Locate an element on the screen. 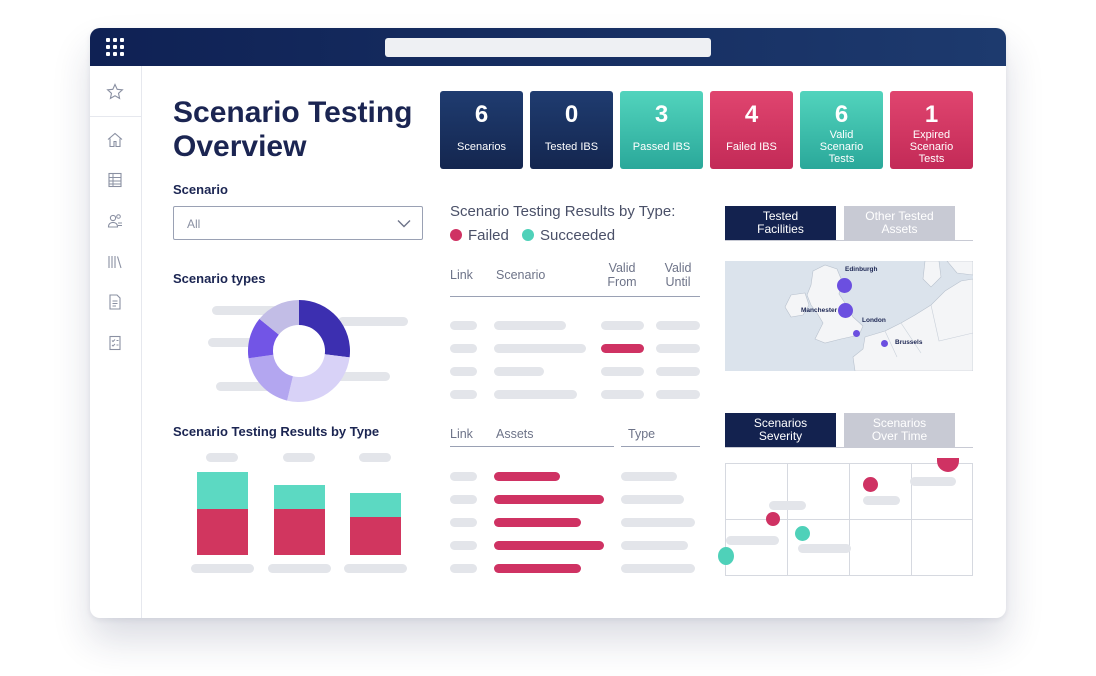  map-marker-edinburgh is located at coordinates (844, 285).